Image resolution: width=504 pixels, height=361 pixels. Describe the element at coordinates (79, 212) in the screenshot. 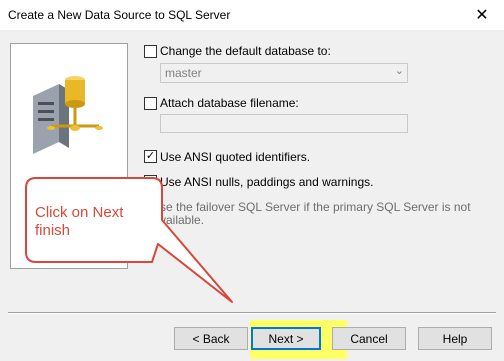

I see `callout-line-1: Click on Next` at that location.